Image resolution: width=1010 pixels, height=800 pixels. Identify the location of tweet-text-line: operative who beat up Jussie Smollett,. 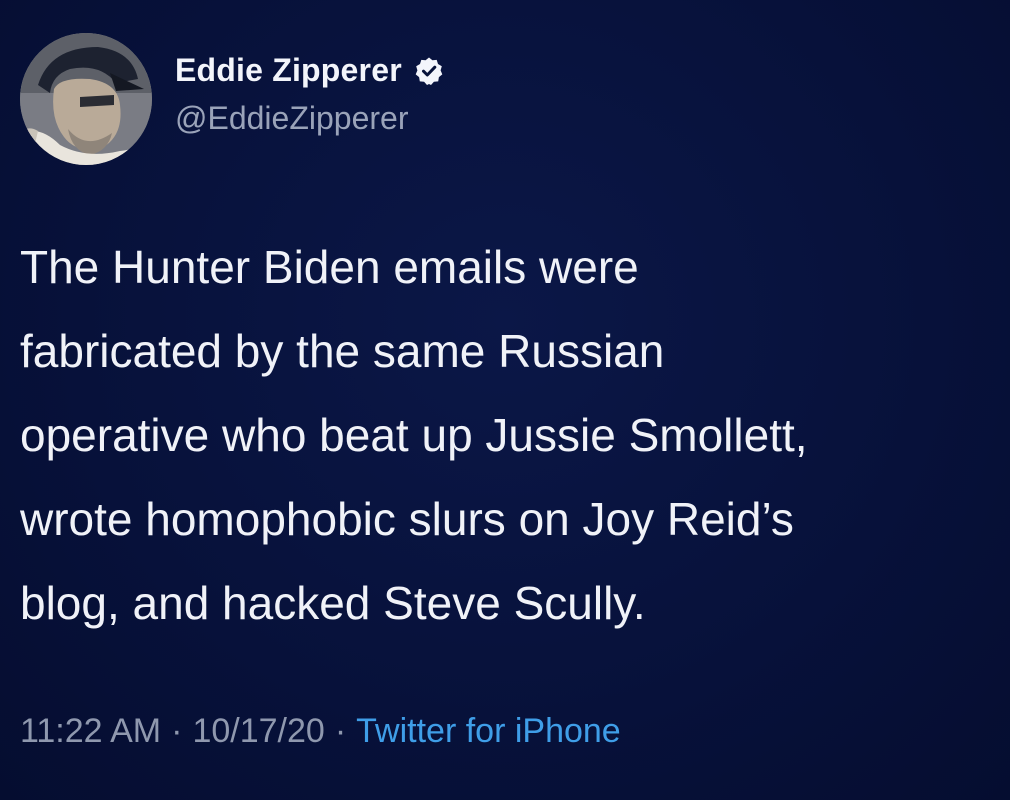
(414, 435).